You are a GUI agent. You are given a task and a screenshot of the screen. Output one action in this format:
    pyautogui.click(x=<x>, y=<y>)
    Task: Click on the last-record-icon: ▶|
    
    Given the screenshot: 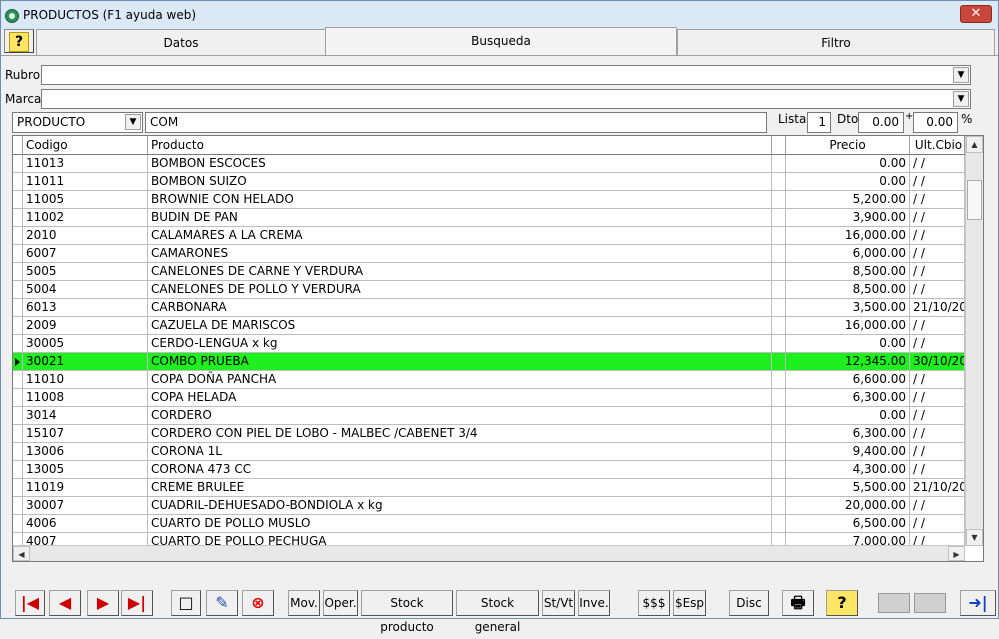 What is the action you would take?
    pyautogui.click(x=137, y=603)
    